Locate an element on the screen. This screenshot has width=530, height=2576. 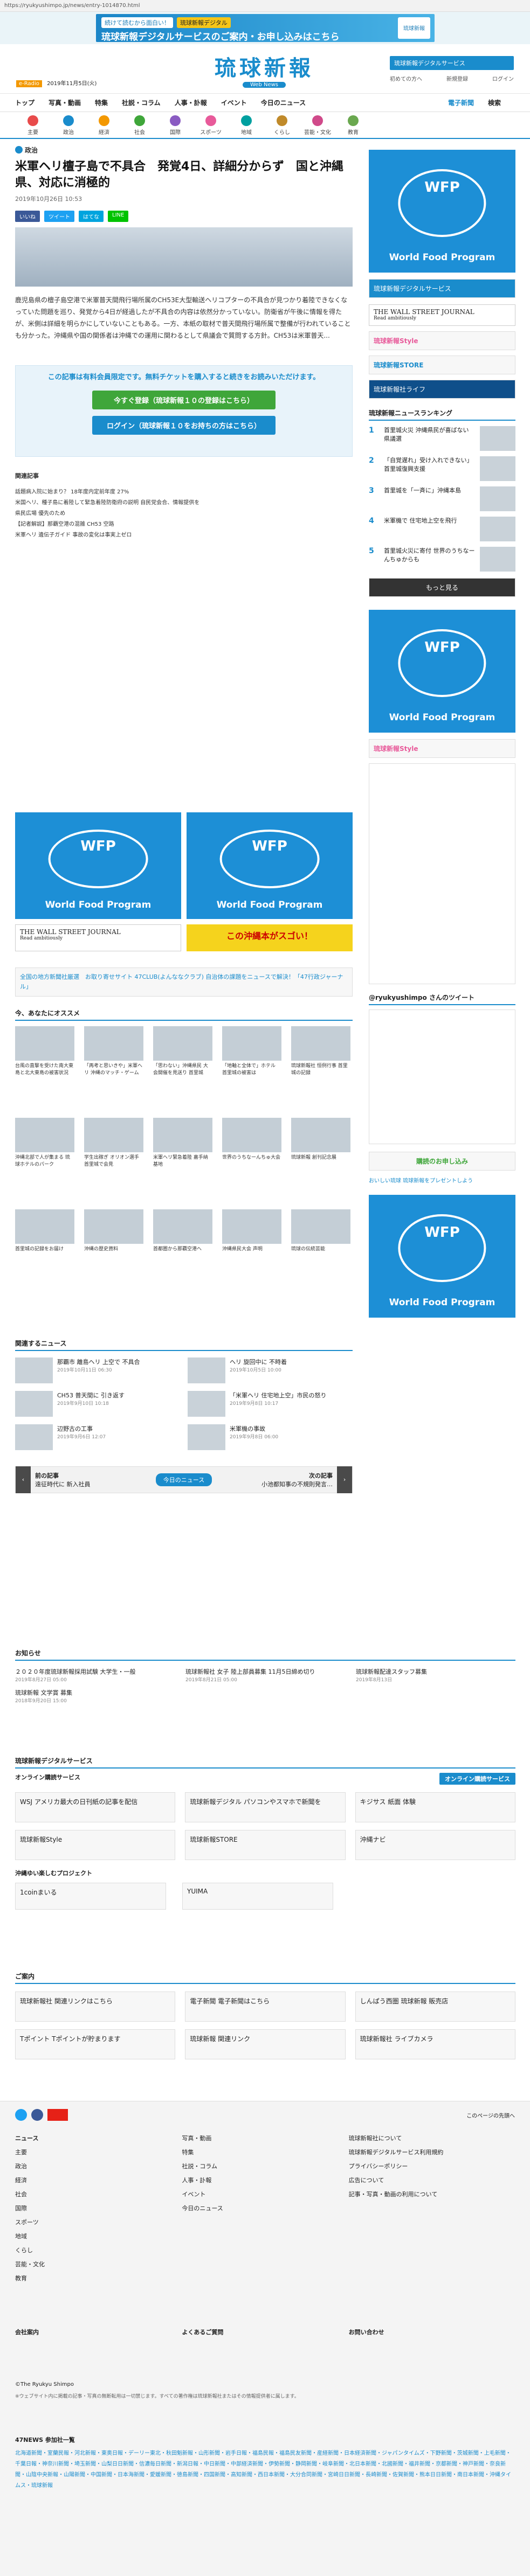
twitter-timeline is located at coordinates (442, 1076).